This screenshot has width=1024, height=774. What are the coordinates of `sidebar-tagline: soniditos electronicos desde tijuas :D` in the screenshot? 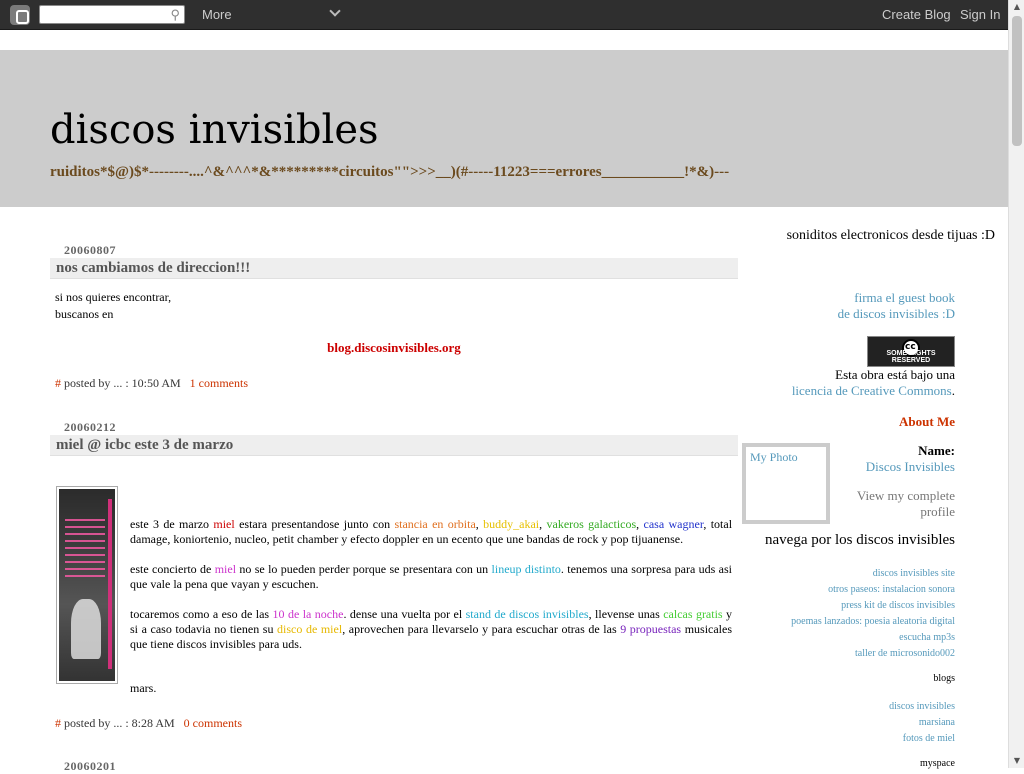 It's located at (890, 235).